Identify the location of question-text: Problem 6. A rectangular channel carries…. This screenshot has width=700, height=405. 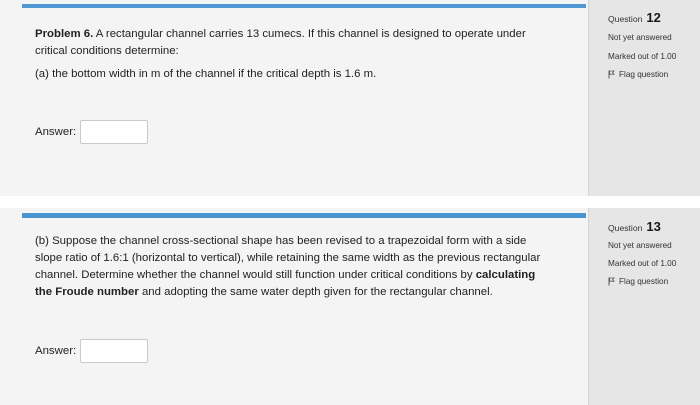
(295, 54).